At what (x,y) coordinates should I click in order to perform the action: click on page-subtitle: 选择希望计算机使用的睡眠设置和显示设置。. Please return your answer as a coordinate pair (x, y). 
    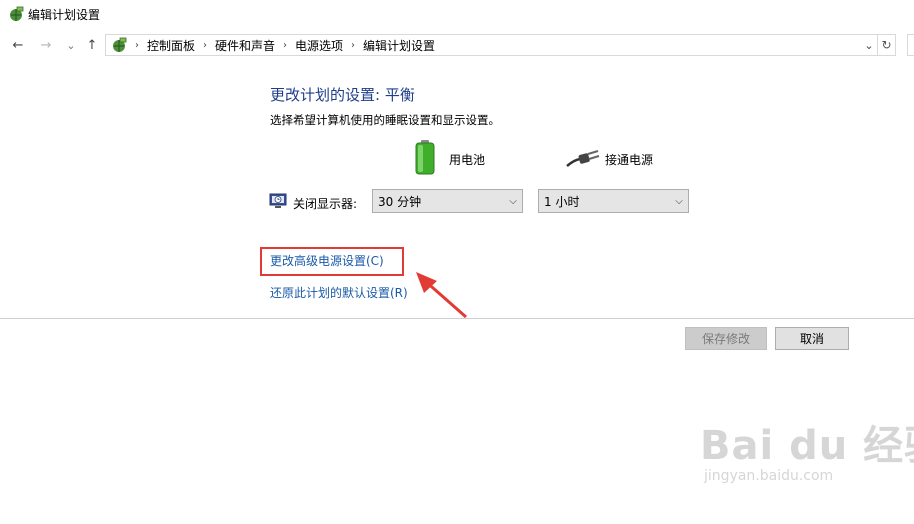
    Looking at the image, I should click on (385, 120).